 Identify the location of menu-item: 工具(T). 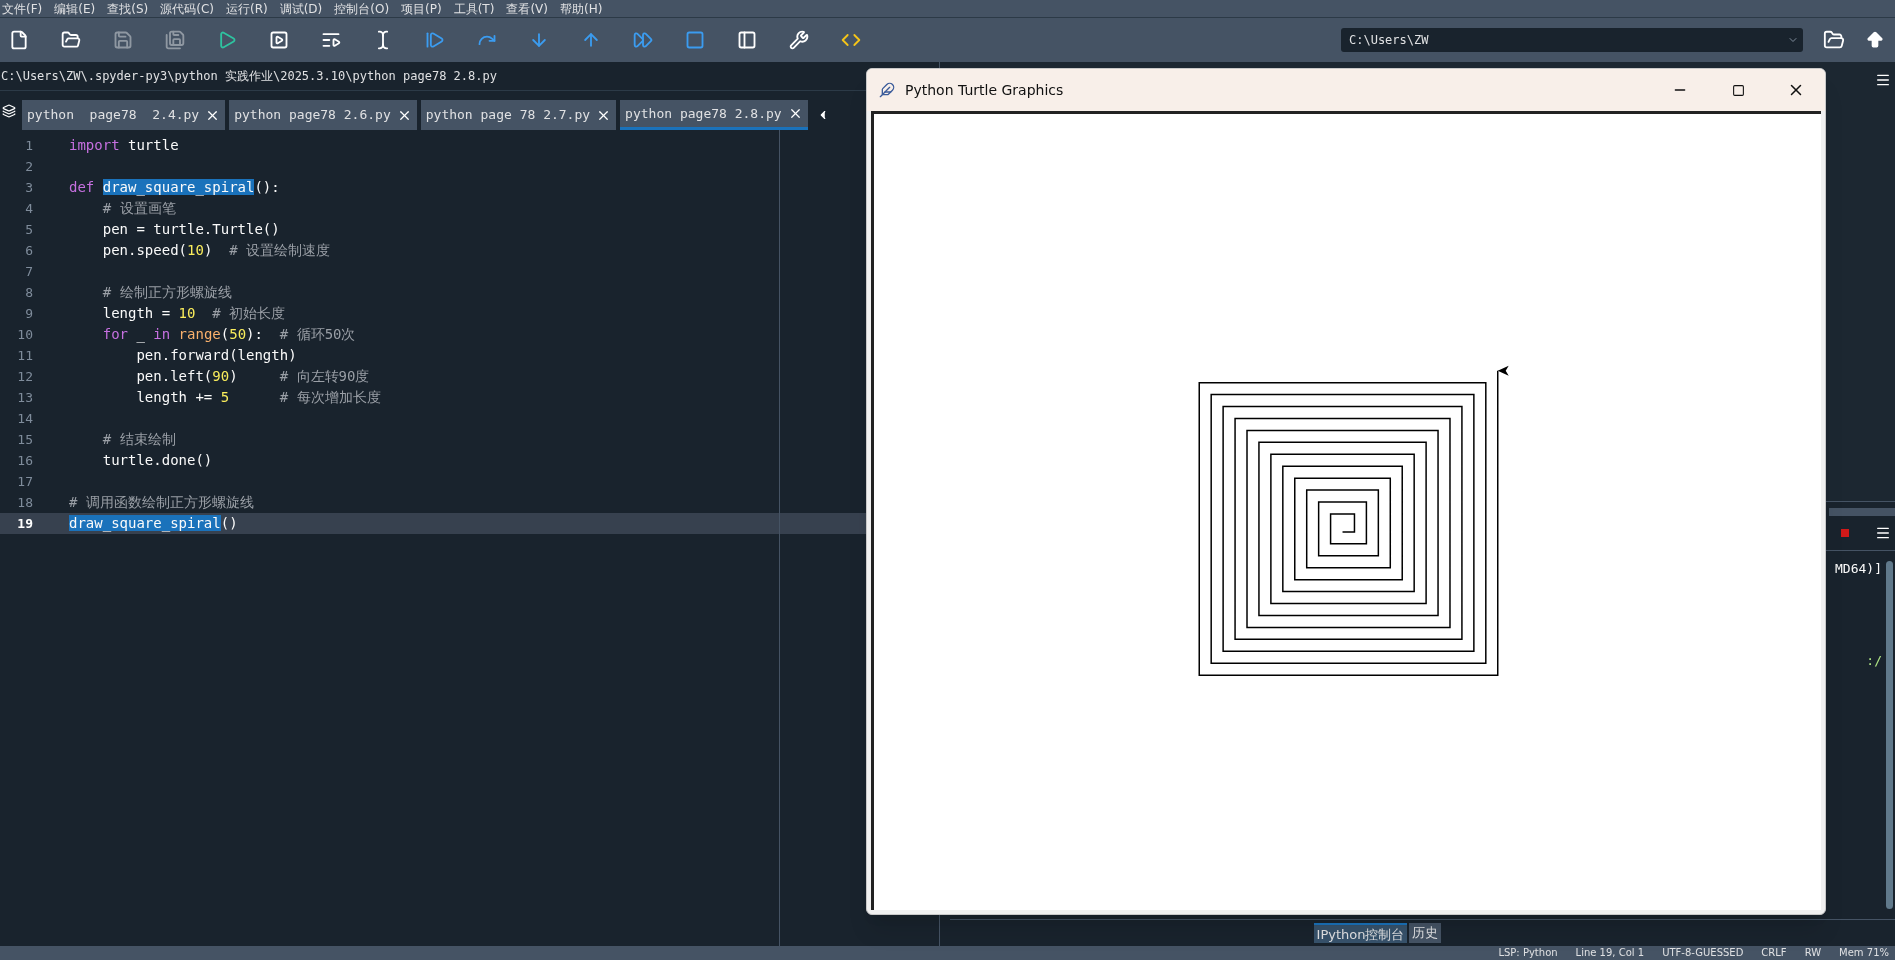
(474, 8).